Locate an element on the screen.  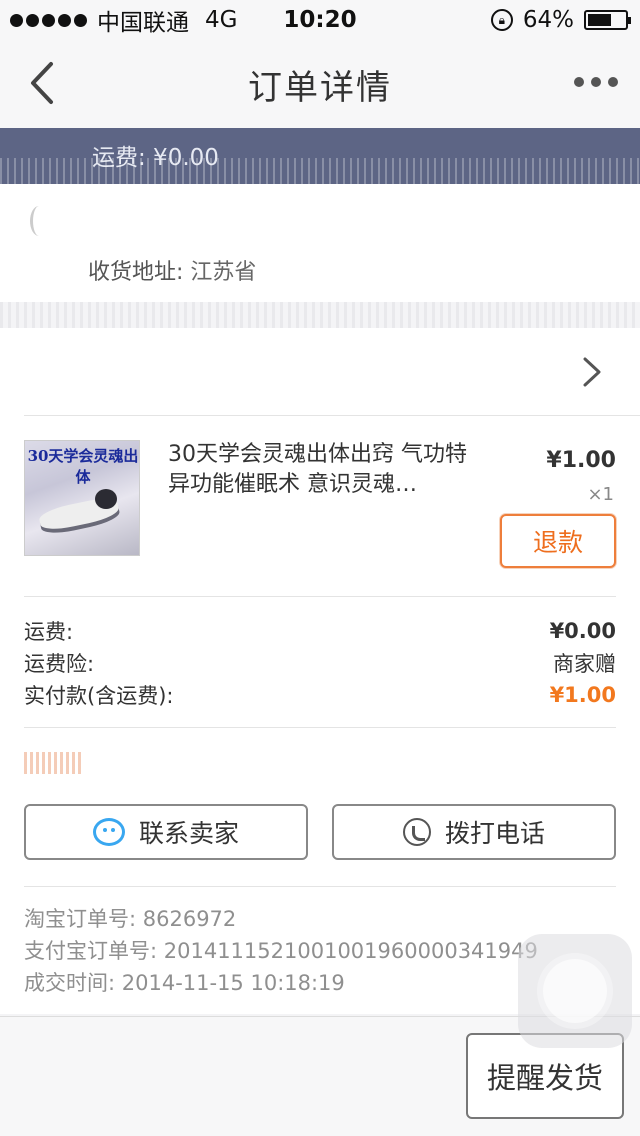
refund-button: 退款 is located at coordinates (558, 541).